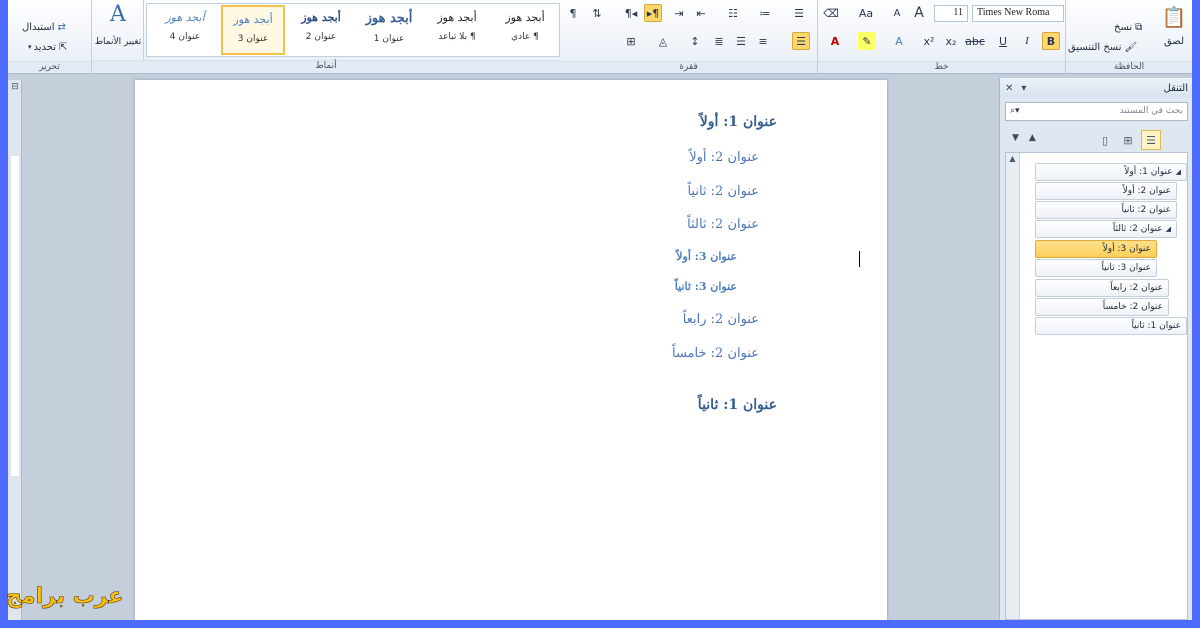 The image size is (1200, 628). Describe the element at coordinates (631, 41) in the screenshot. I see `borders-icon: ⊞` at that location.